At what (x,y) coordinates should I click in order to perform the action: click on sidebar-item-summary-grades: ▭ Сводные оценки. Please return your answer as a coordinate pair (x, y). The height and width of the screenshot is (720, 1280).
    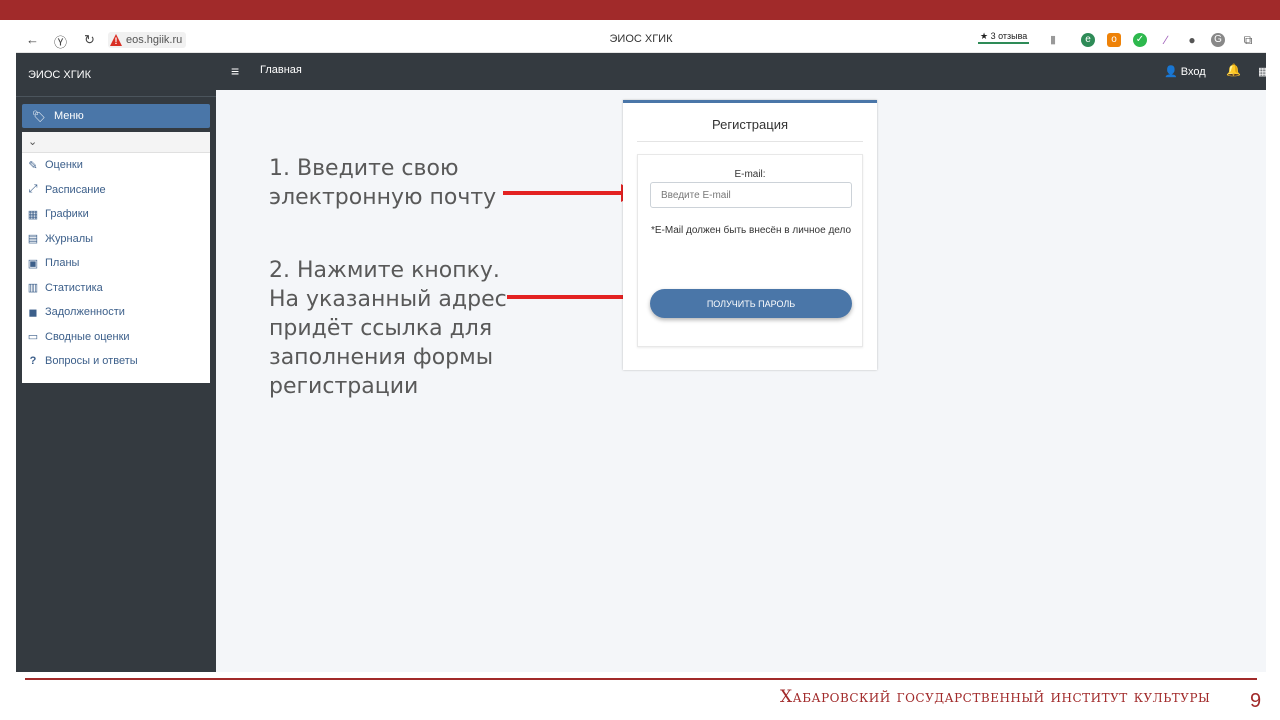
    Looking at the image, I should click on (116, 337).